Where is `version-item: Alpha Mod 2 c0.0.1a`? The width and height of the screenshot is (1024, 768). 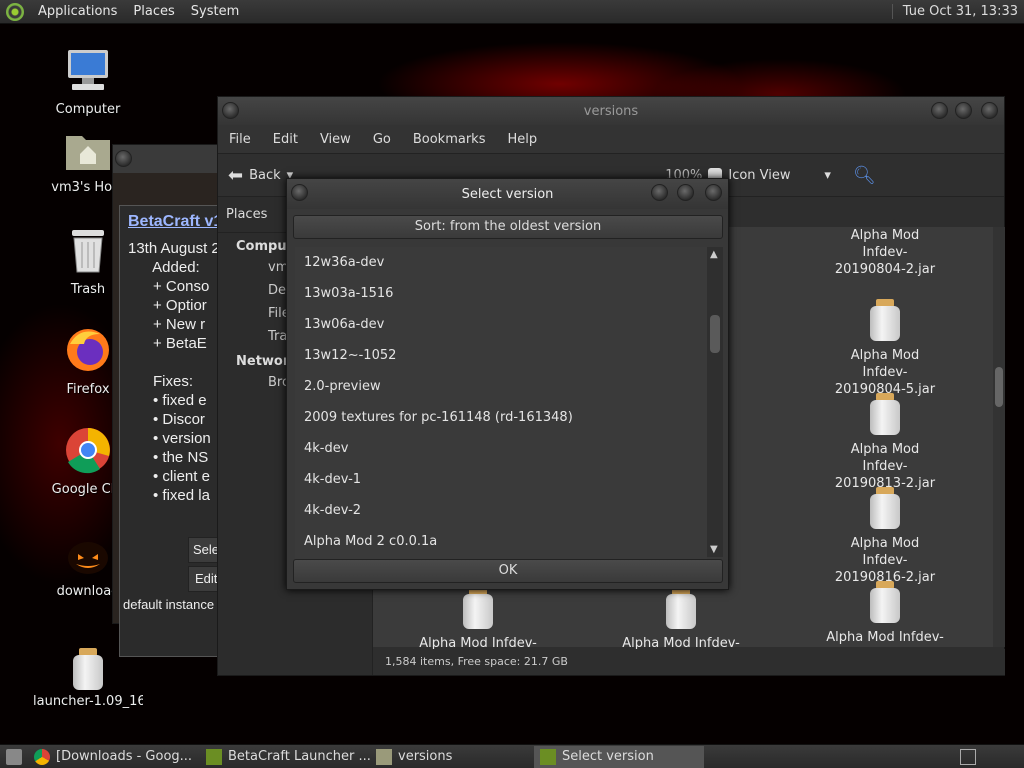 version-item: Alpha Mod 2 c0.0.1a is located at coordinates (501, 541).